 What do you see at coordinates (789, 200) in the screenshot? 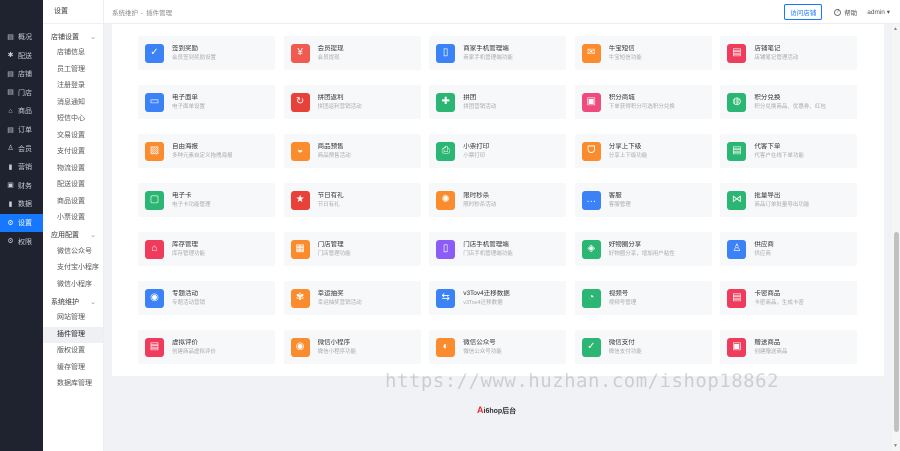
I see `plugin-card: ⋈ 批量导出 商品订单批量导出功能` at bounding box center [789, 200].